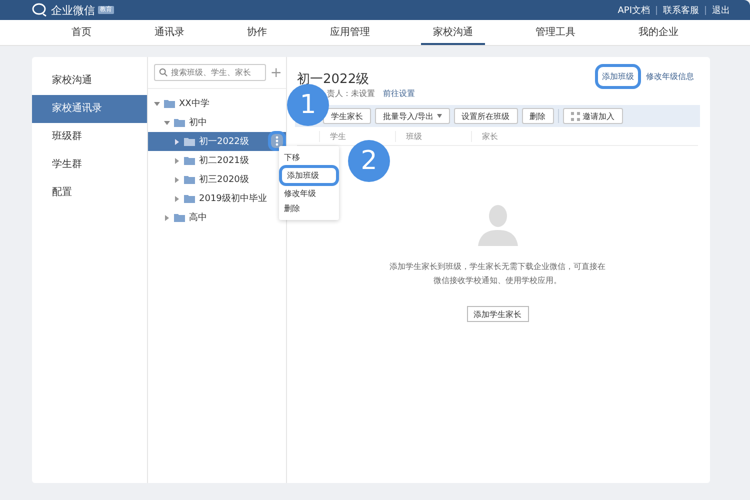  Describe the element at coordinates (433, 136) in the screenshot. I see `column-header: 班级` at that location.